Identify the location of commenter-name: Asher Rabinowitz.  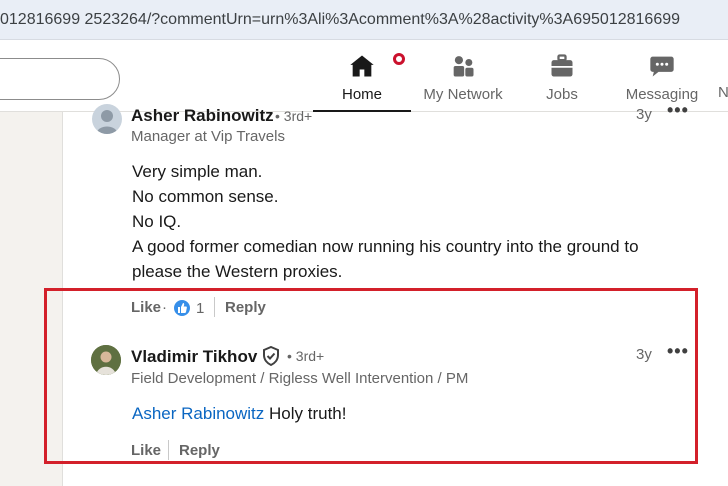
(202, 116).